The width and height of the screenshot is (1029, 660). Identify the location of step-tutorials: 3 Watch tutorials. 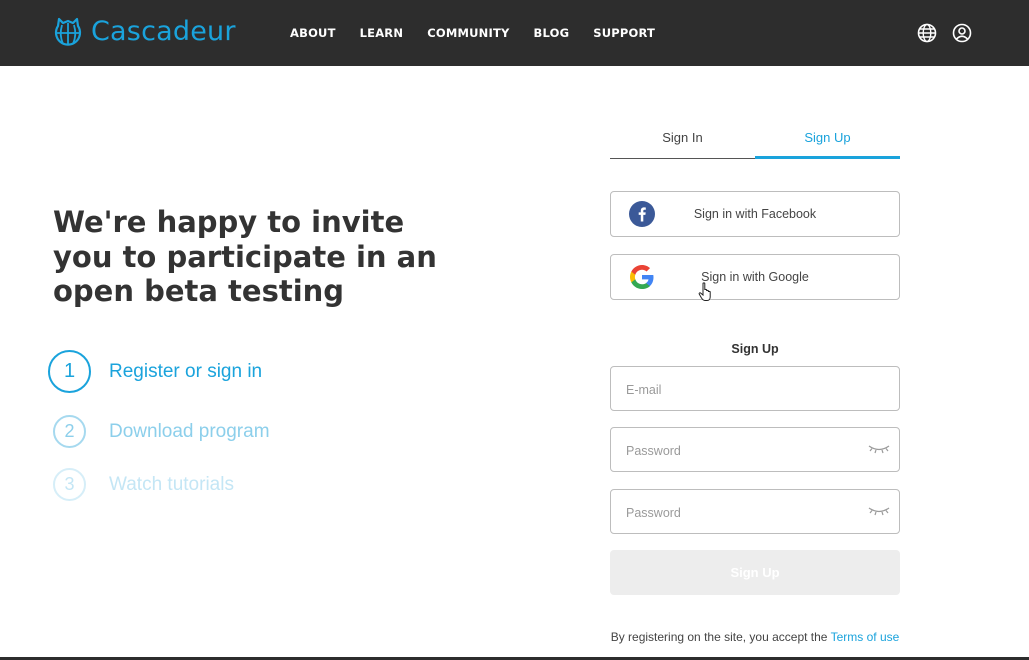
(143, 484).